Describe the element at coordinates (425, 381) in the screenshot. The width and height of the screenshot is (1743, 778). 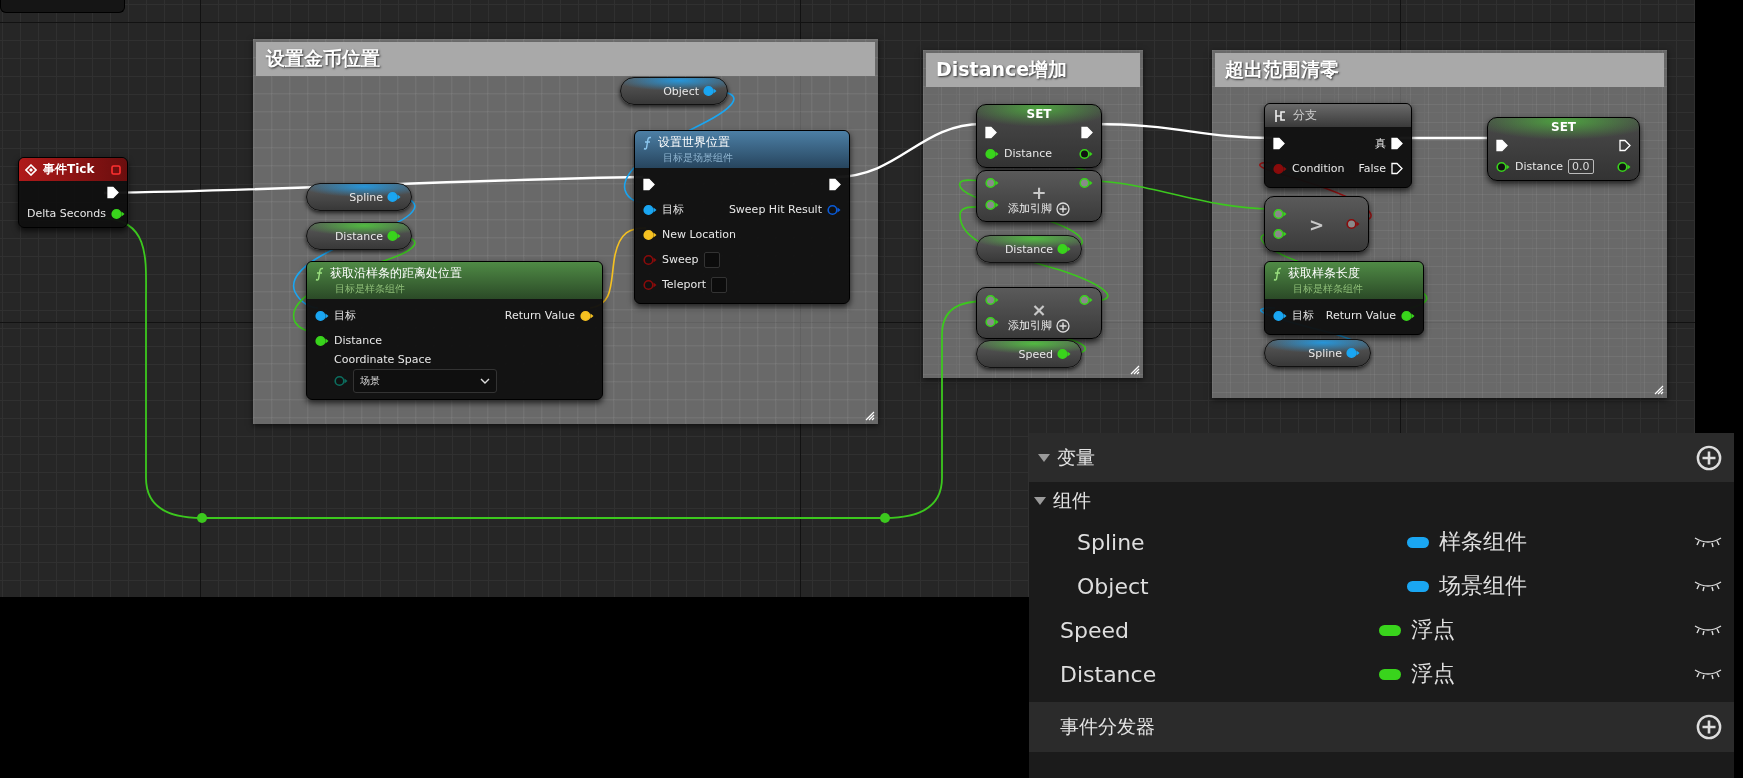
I see `dropdown: 场景` at that location.